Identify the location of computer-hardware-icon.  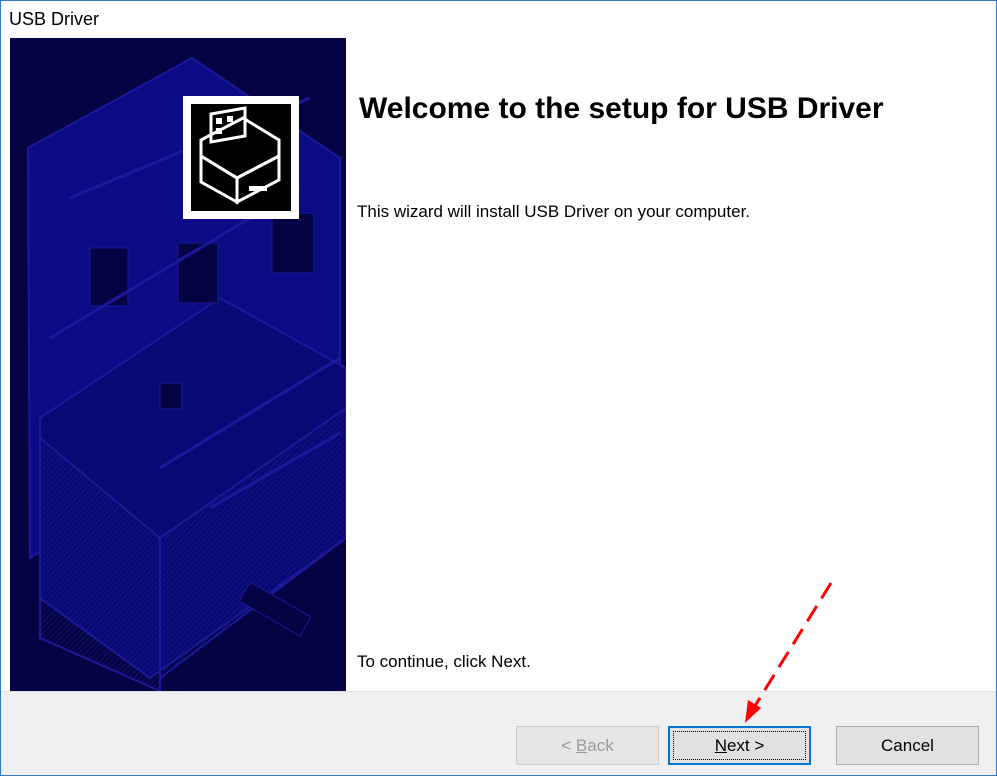
(241, 157).